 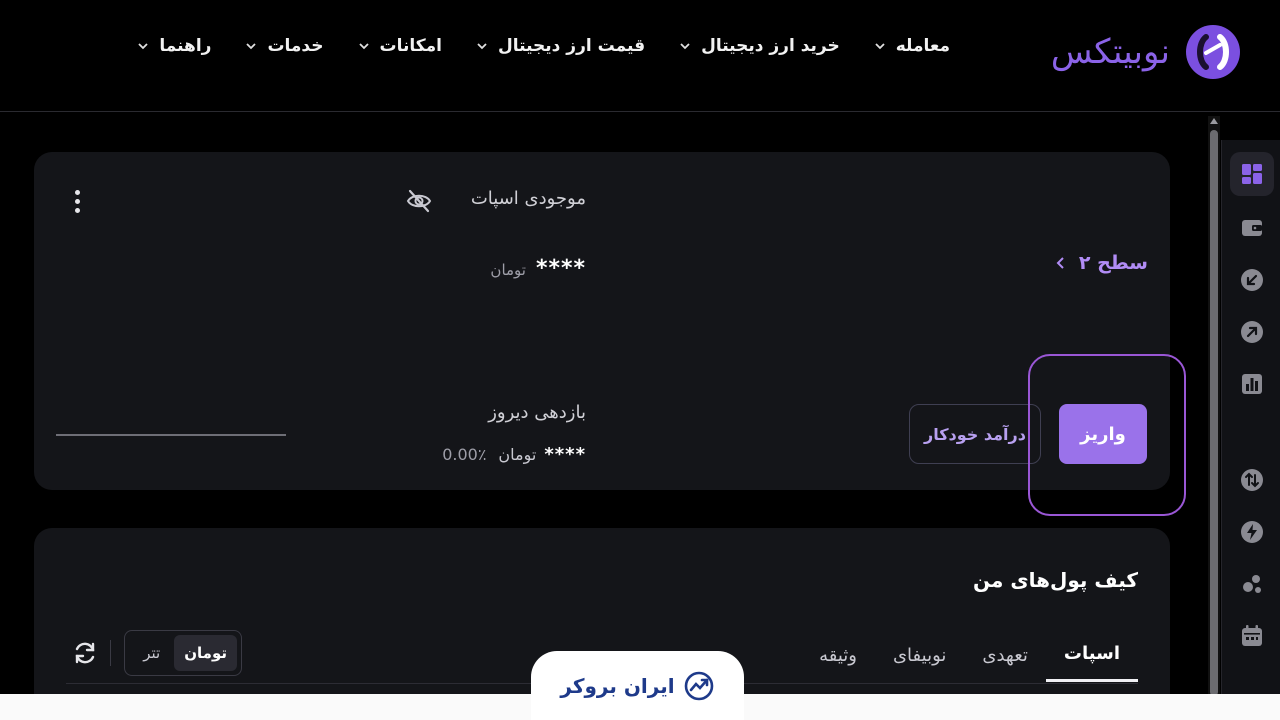 I want to click on sidebar-item-wallet, so click(x=1252, y=228).